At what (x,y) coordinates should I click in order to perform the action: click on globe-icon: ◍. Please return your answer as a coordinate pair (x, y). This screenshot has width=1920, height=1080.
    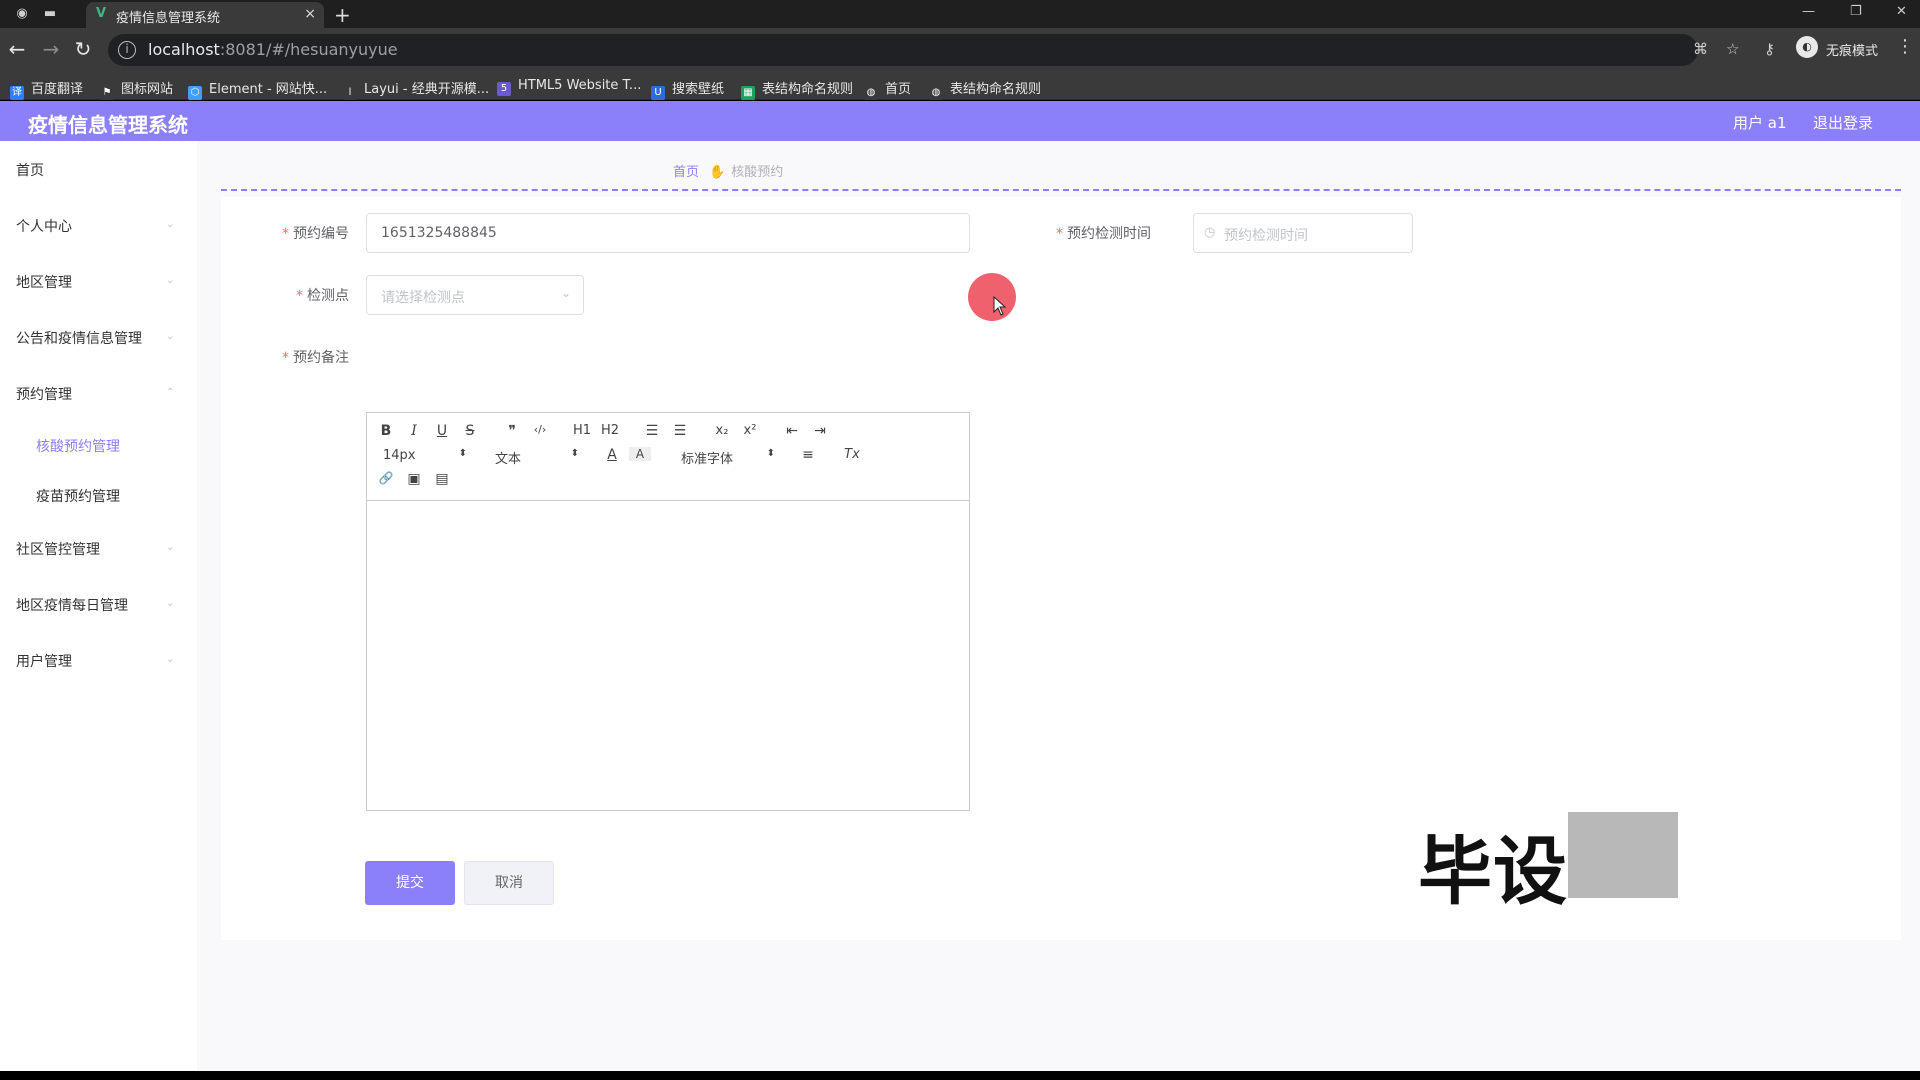
    Looking at the image, I should click on (871, 93).